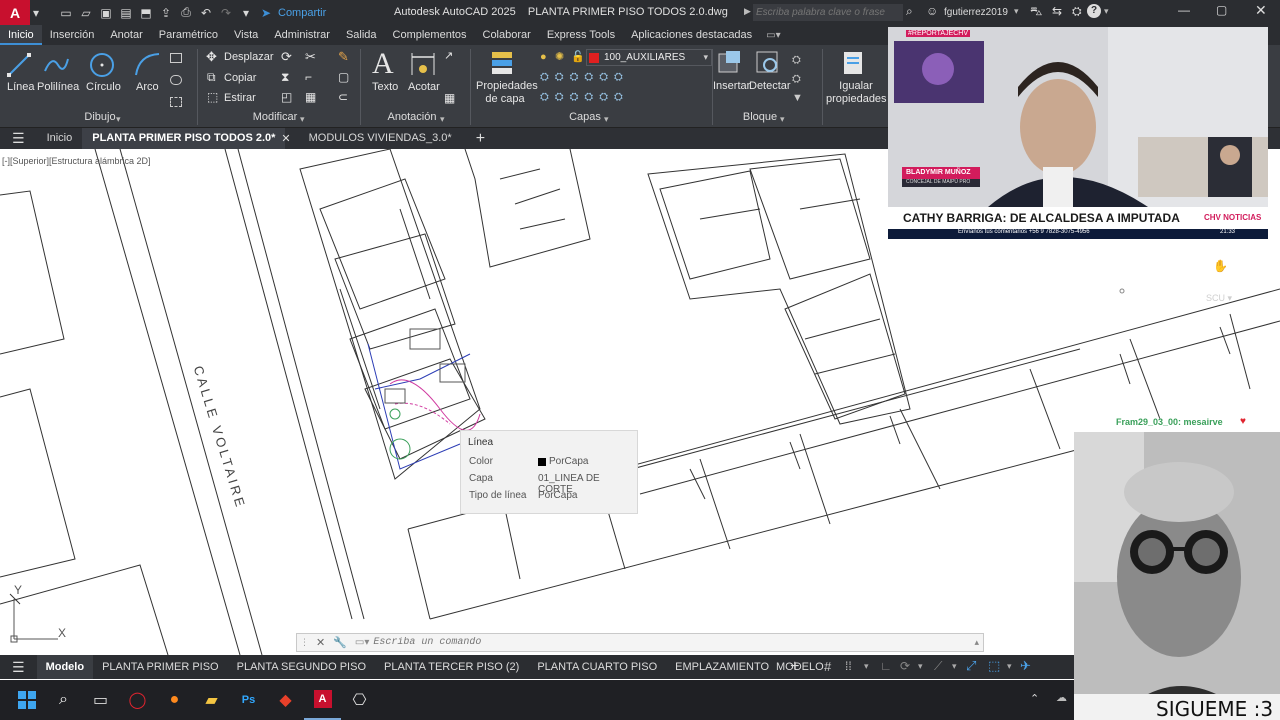  What do you see at coordinates (442, 119) in the screenshot?
I see `annotation-panel-expand-icon: ▾` at bounding box center [442, 119].